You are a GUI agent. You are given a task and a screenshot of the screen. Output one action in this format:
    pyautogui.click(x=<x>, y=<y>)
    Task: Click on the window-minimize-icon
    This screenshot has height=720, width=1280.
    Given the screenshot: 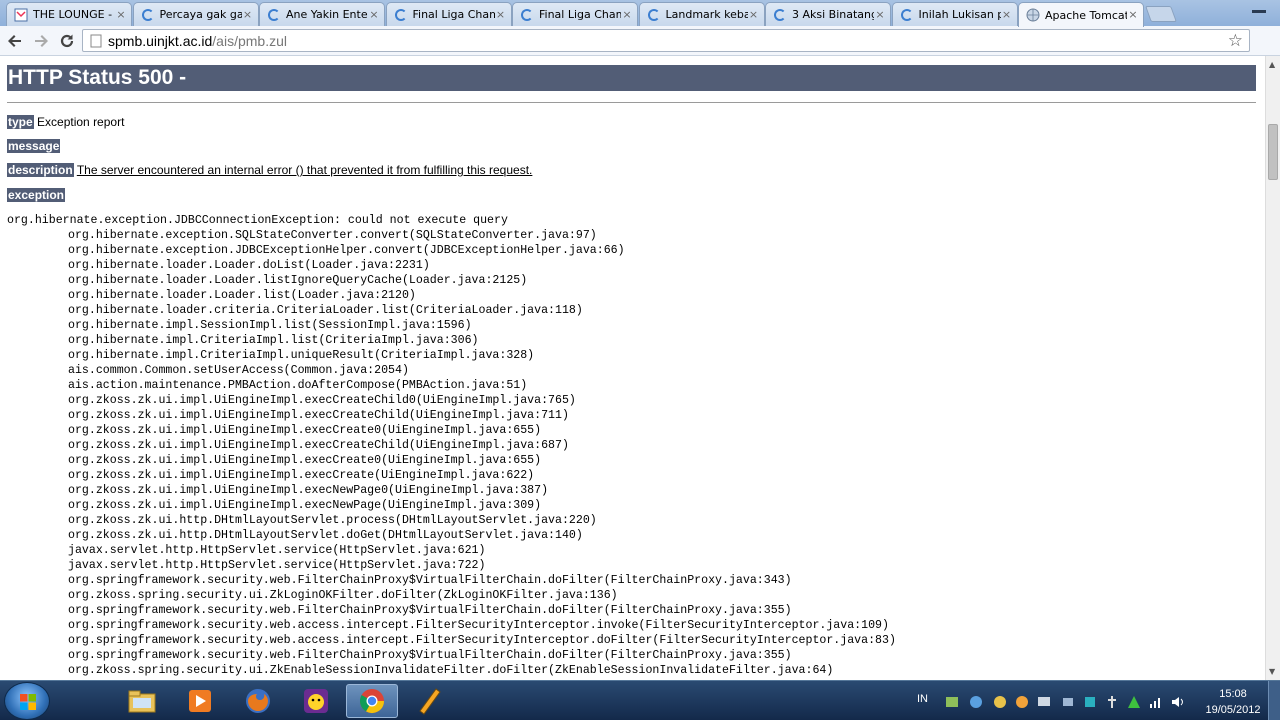 What is the action you would take?
    pyautogui.click(x=1259, y=10)
    